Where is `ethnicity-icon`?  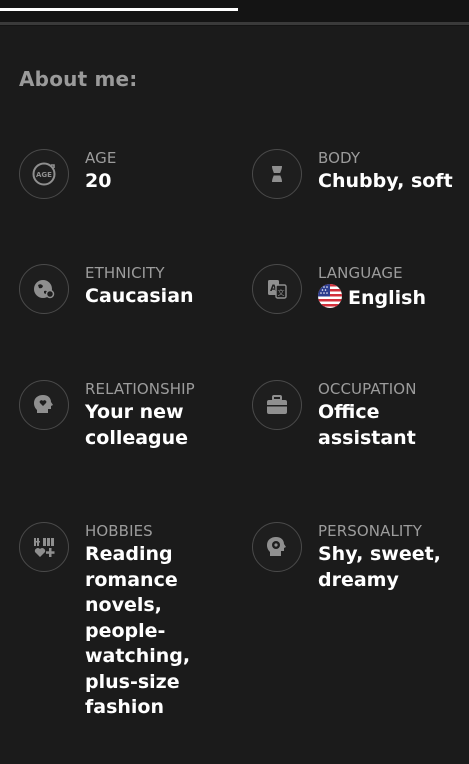
ethnicity-icon is located at coordinates (44, 289).